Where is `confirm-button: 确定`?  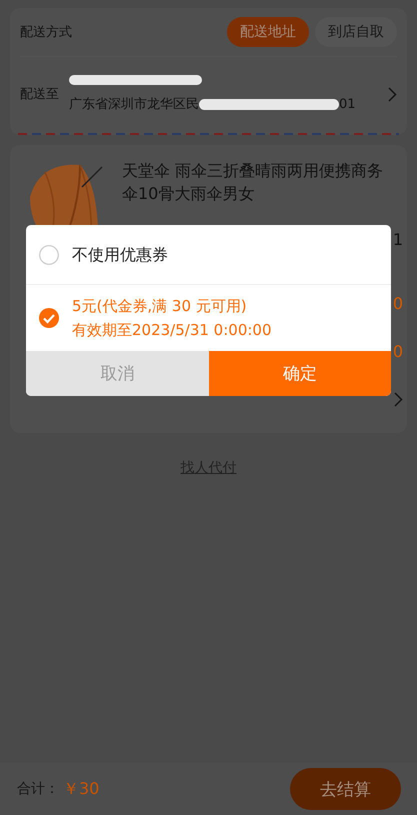
confirm-button: 确定 is located at coordinates (299, 373).